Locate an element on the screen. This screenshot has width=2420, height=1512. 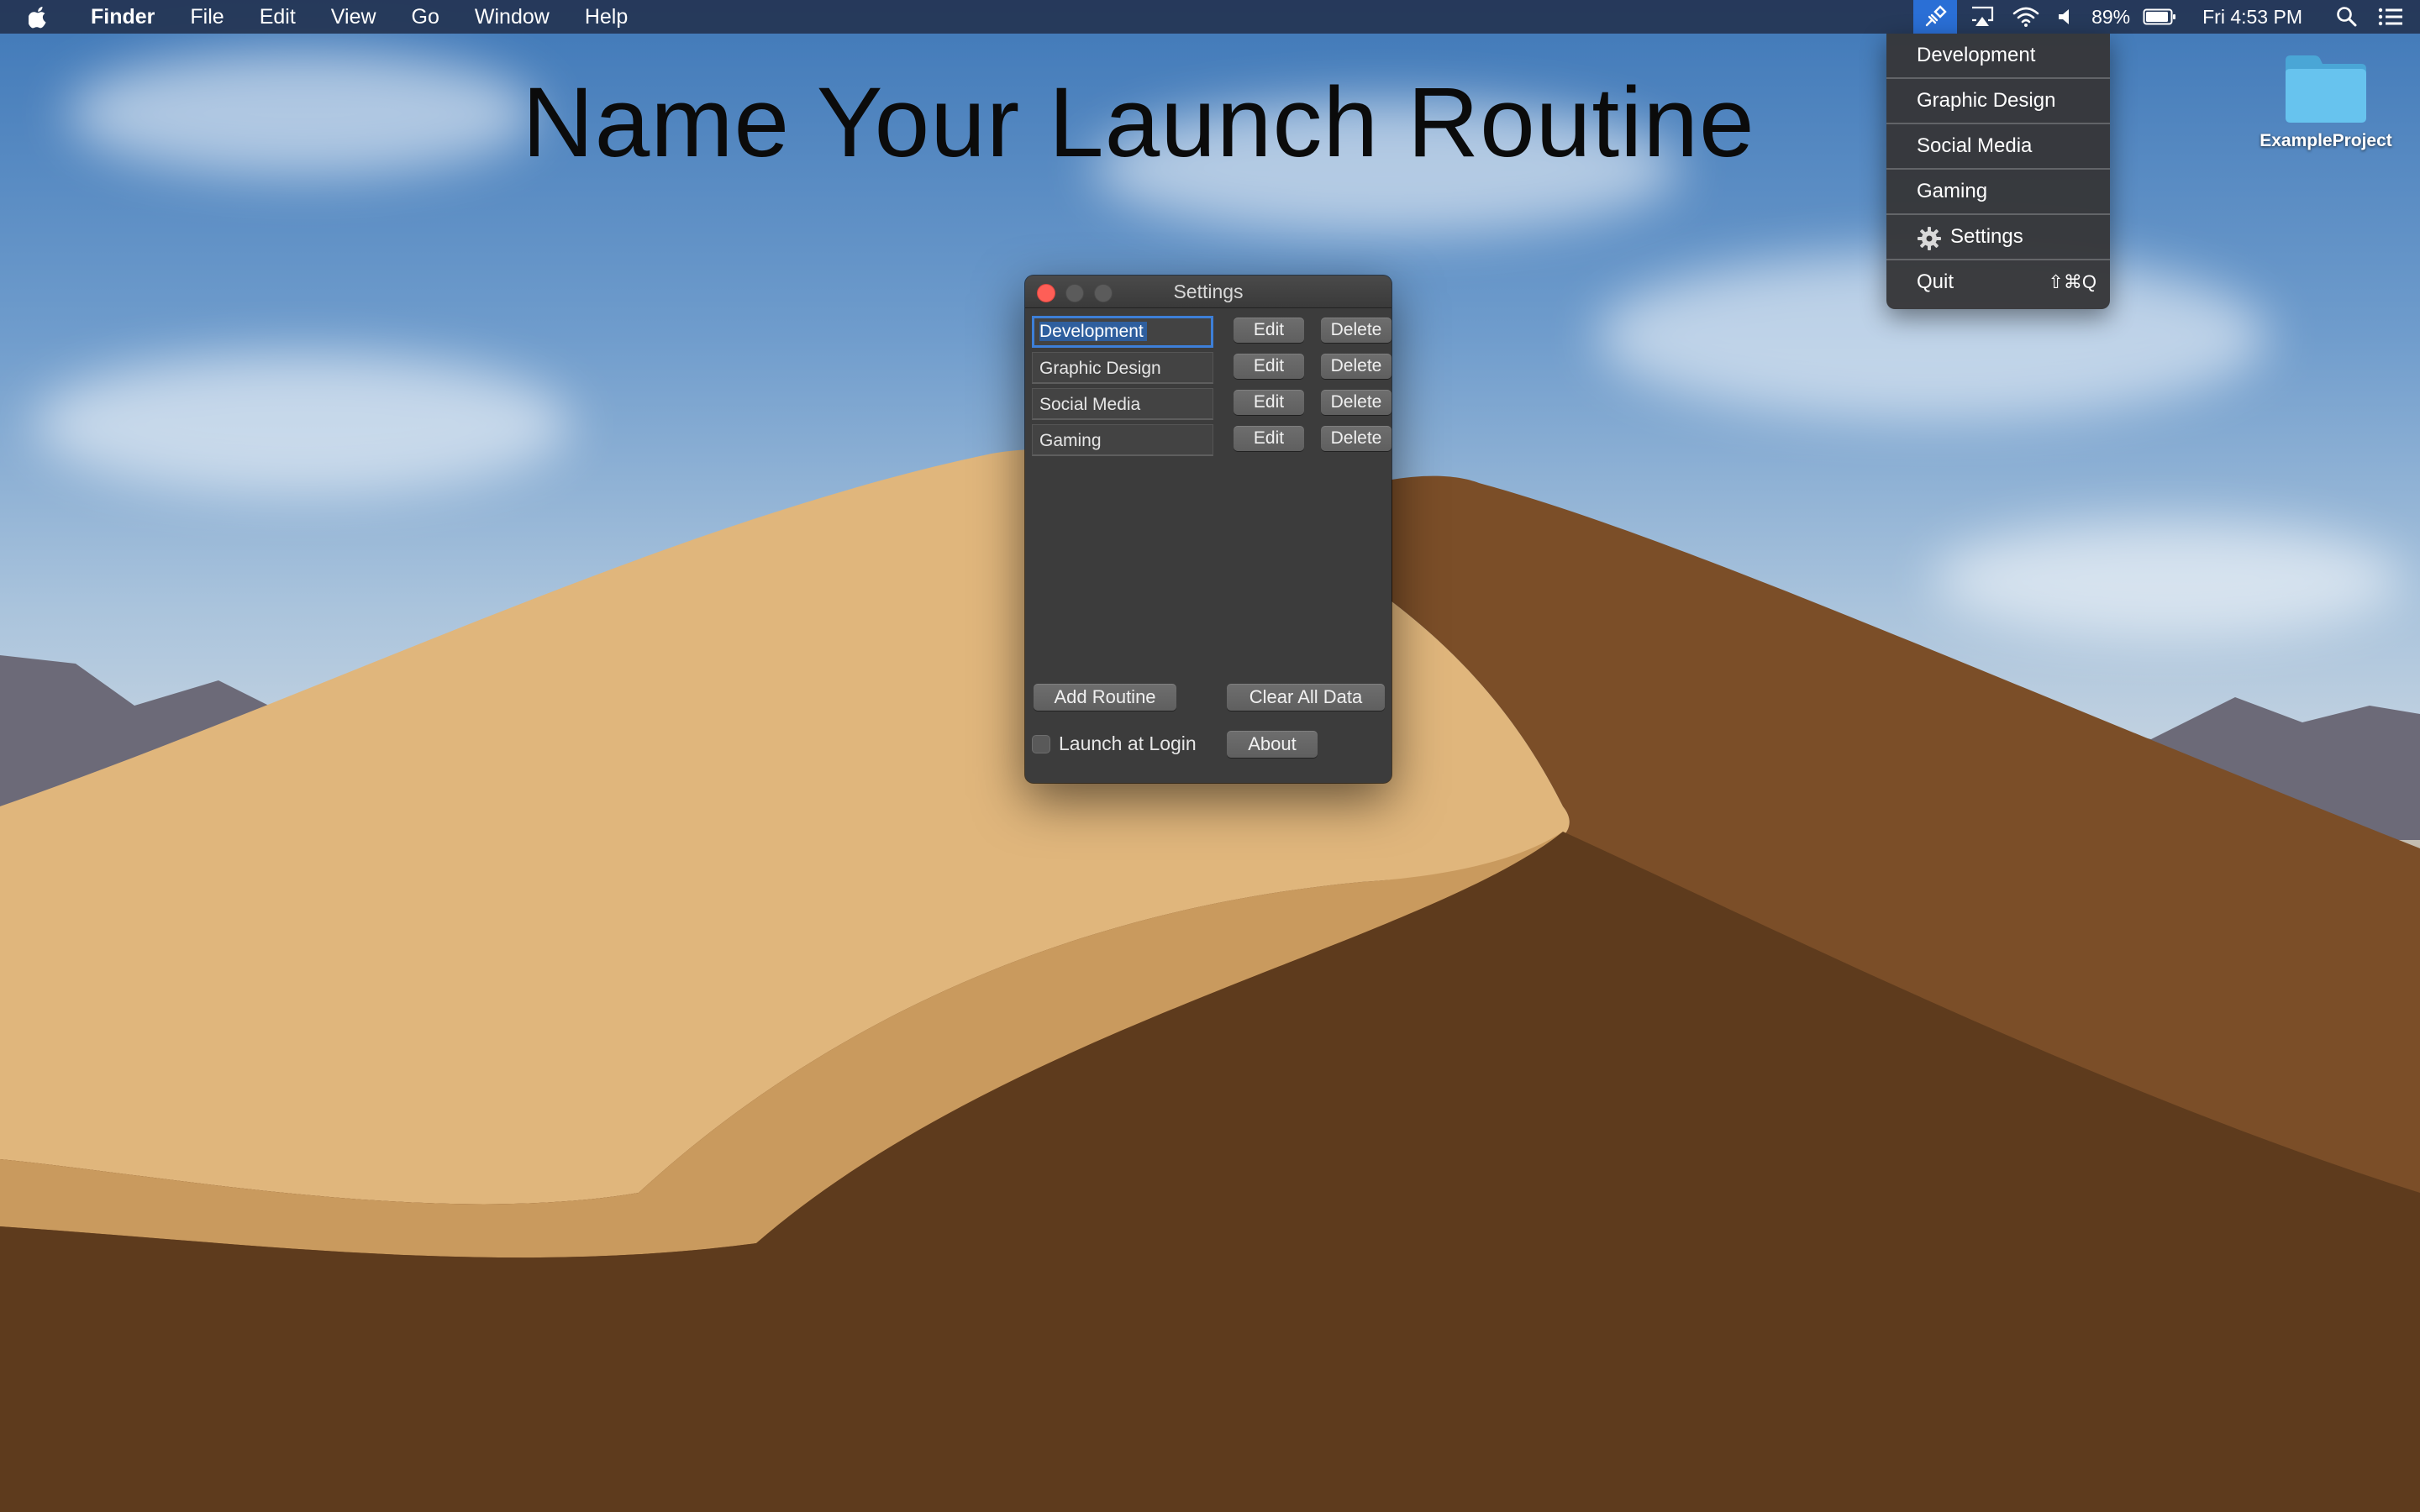
menu-window: Window is located at coordinates (512, 17).